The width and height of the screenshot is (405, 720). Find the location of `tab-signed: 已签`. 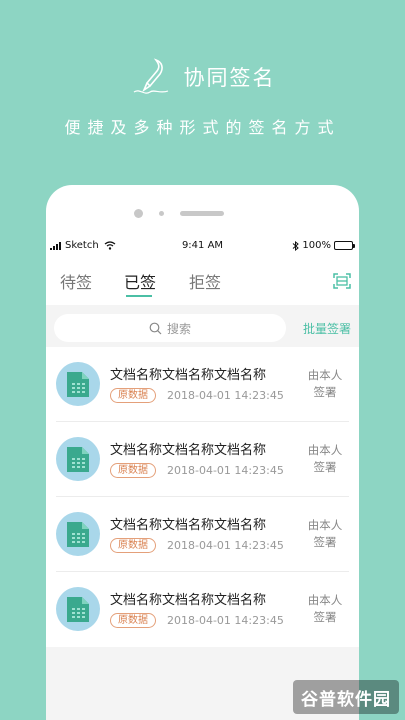

tab-signed: 已签 is located at coordinates (140, 281).